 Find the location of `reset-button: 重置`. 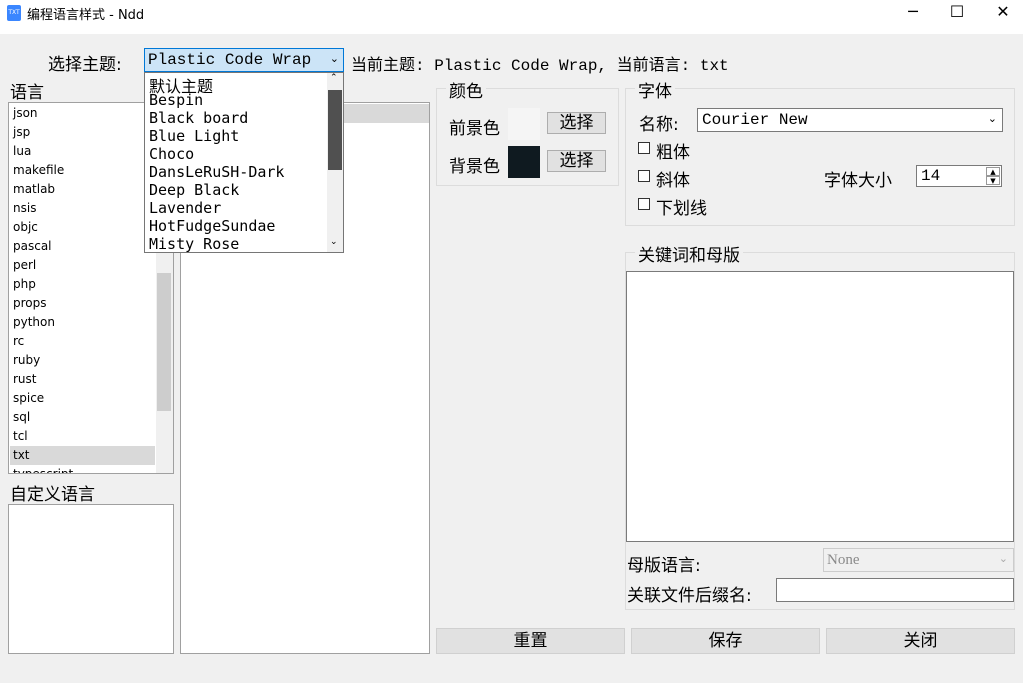

reset-button: 重置 is located at coordinates (530, 641).